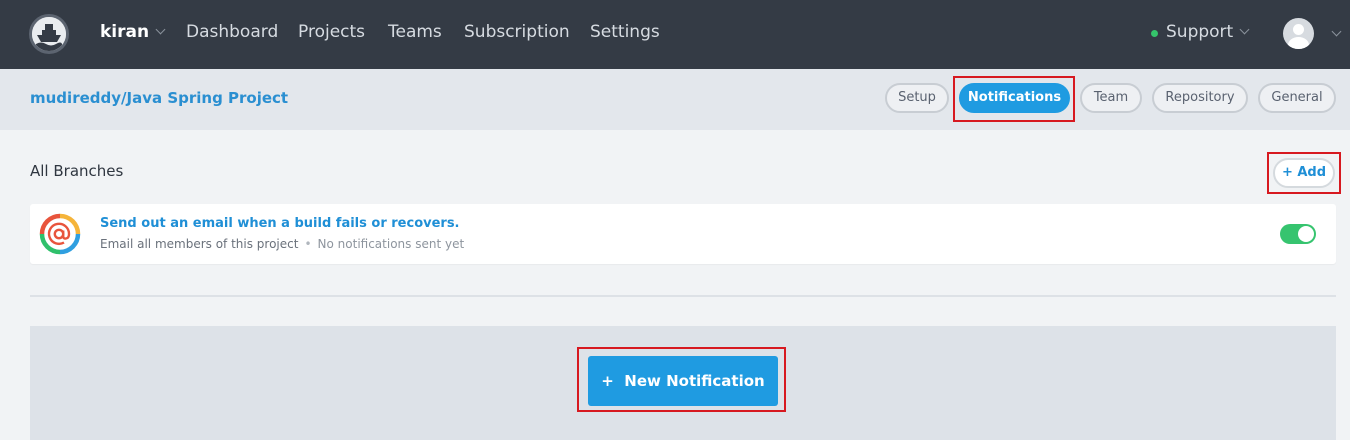 This screenshot has height=440, width=1350. Describe the element at coordinates (1111, 98) in the screenshot. I see `tab-team: Team` at that location.